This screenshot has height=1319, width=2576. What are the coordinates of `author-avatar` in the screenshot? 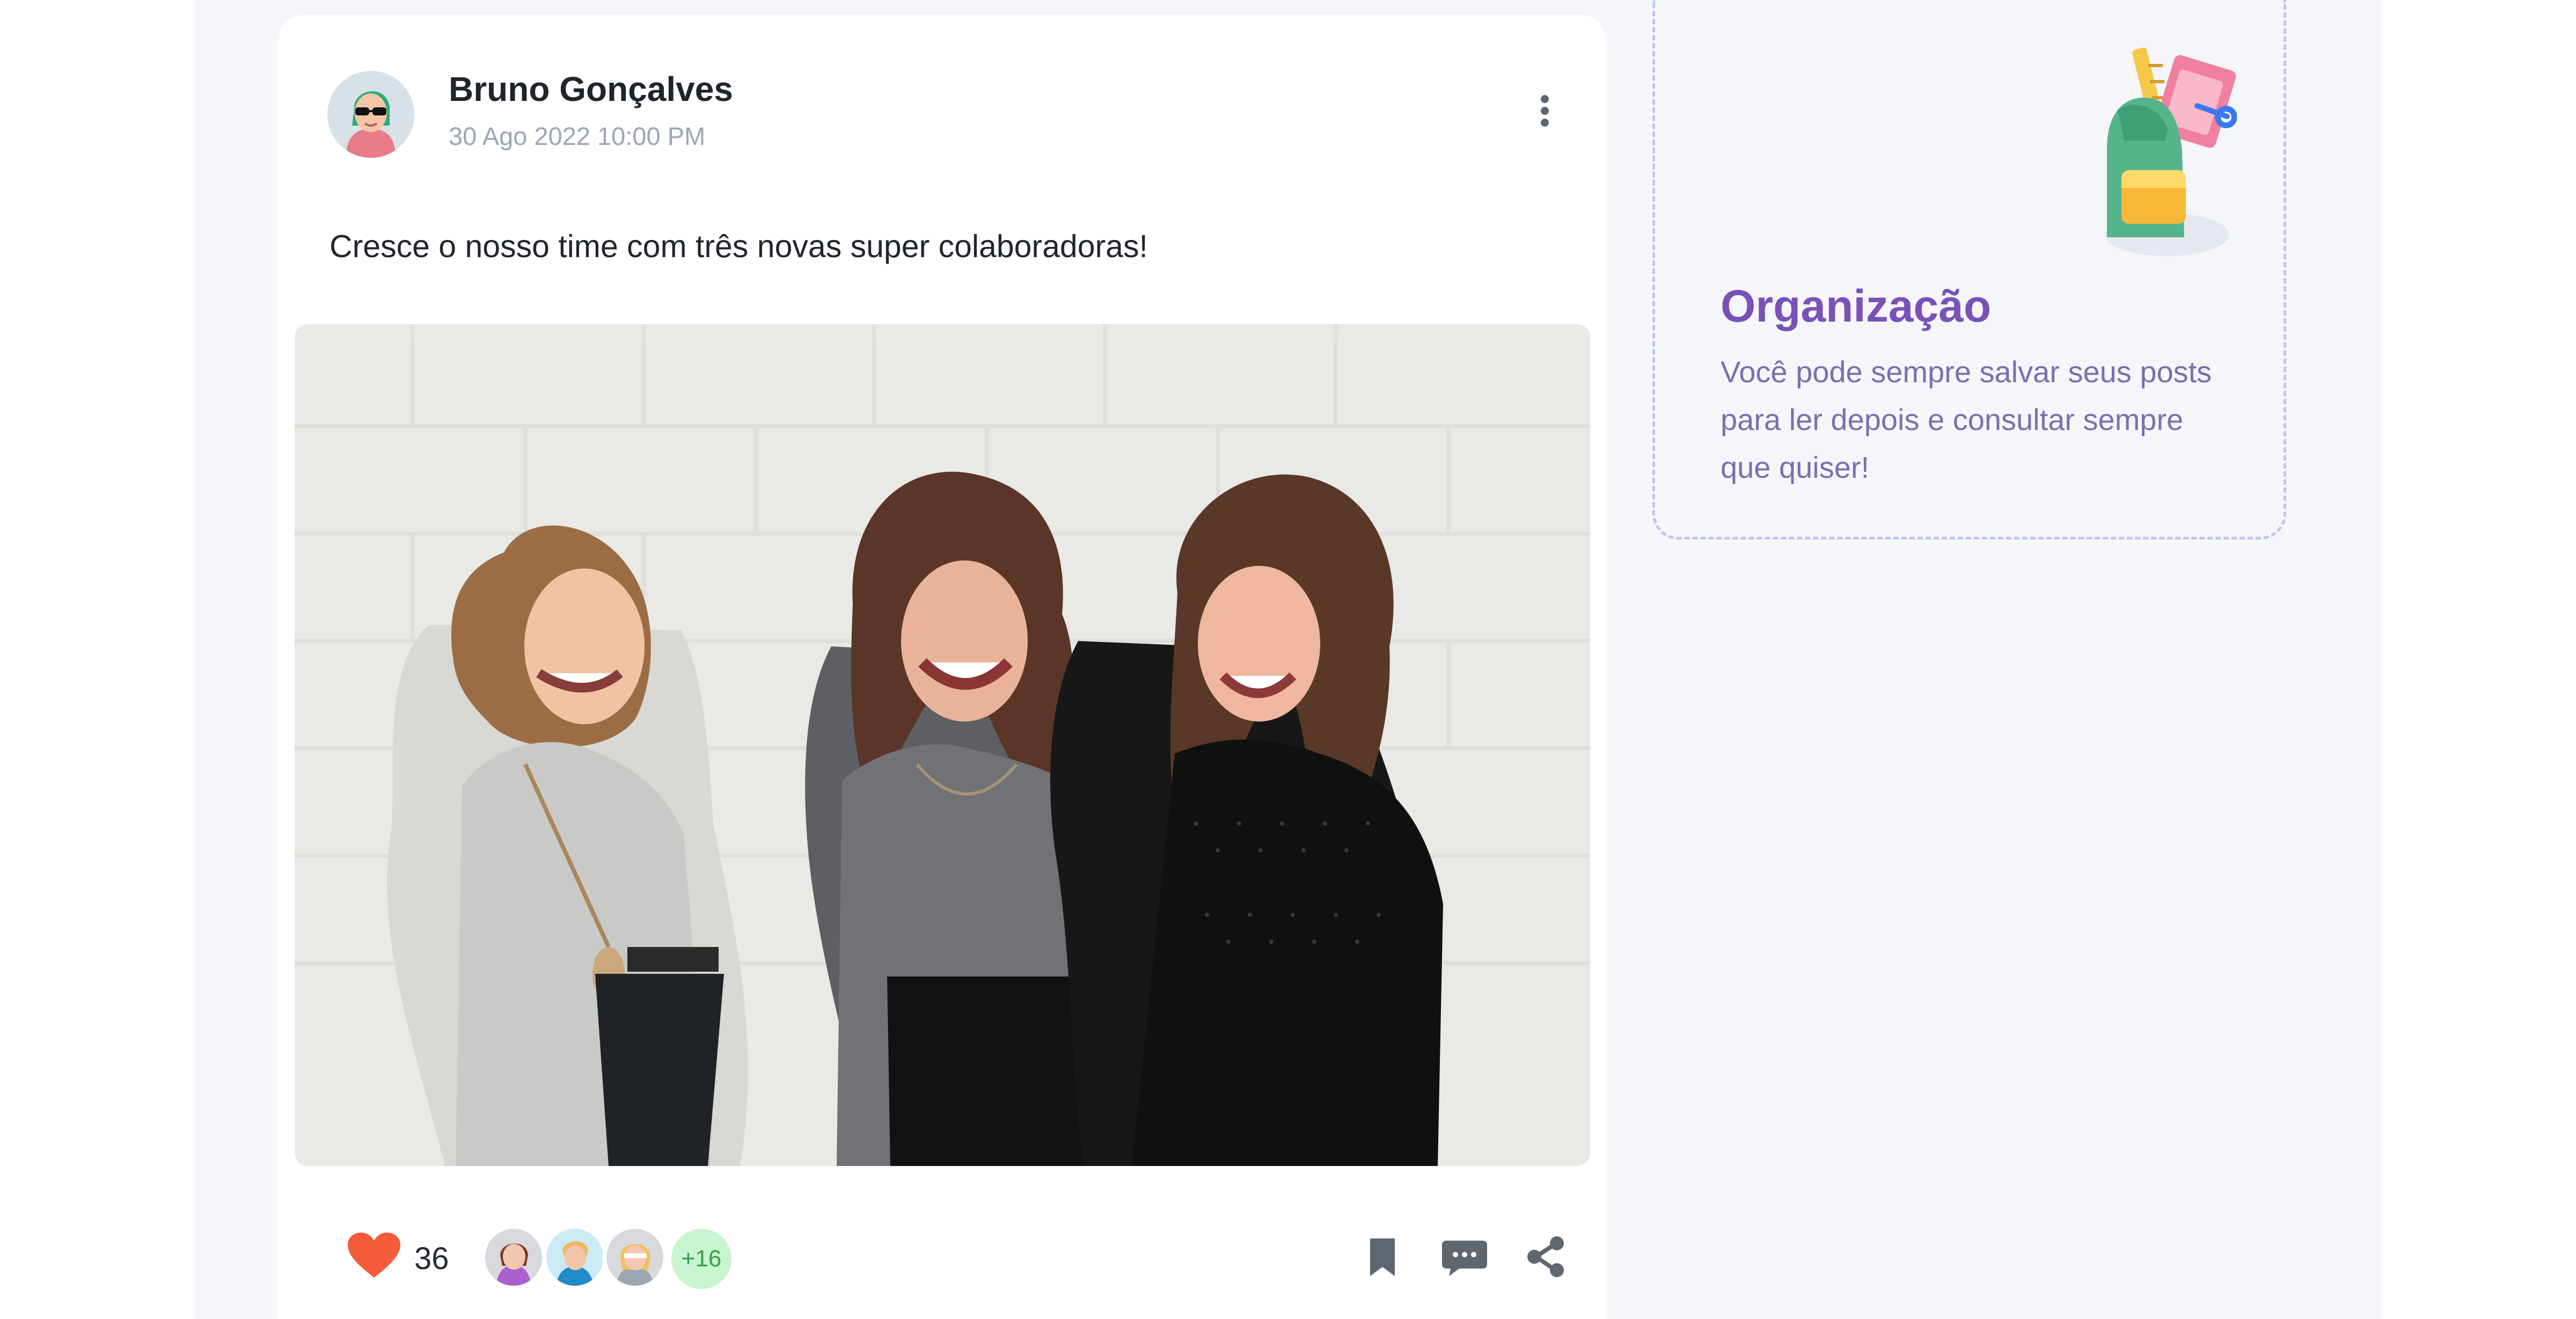 It's located at (370, 115).